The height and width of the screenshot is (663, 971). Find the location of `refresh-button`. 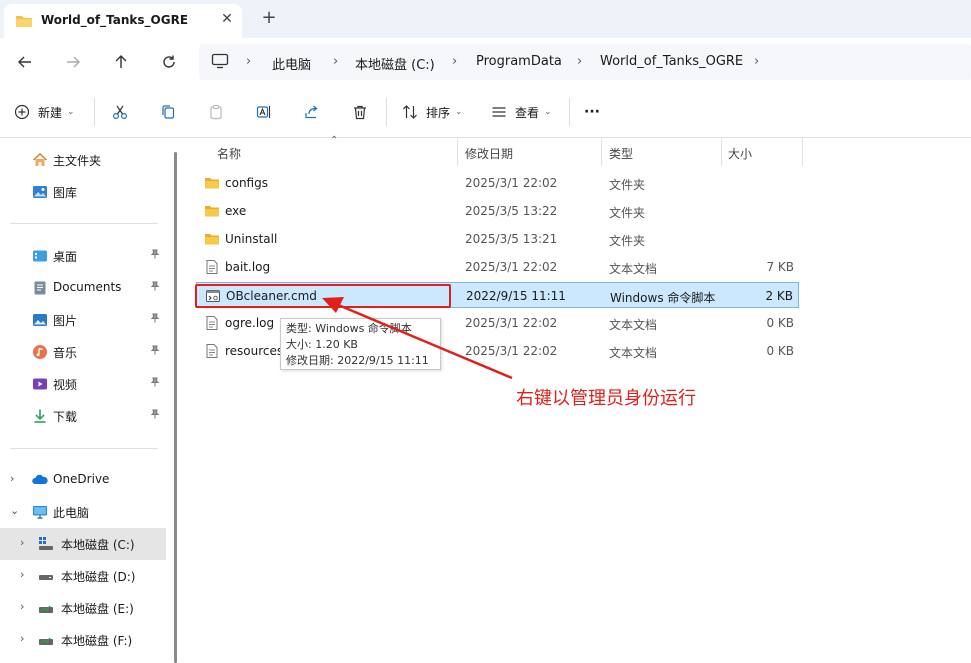

refresh-button is located at coordinates (169, 62).